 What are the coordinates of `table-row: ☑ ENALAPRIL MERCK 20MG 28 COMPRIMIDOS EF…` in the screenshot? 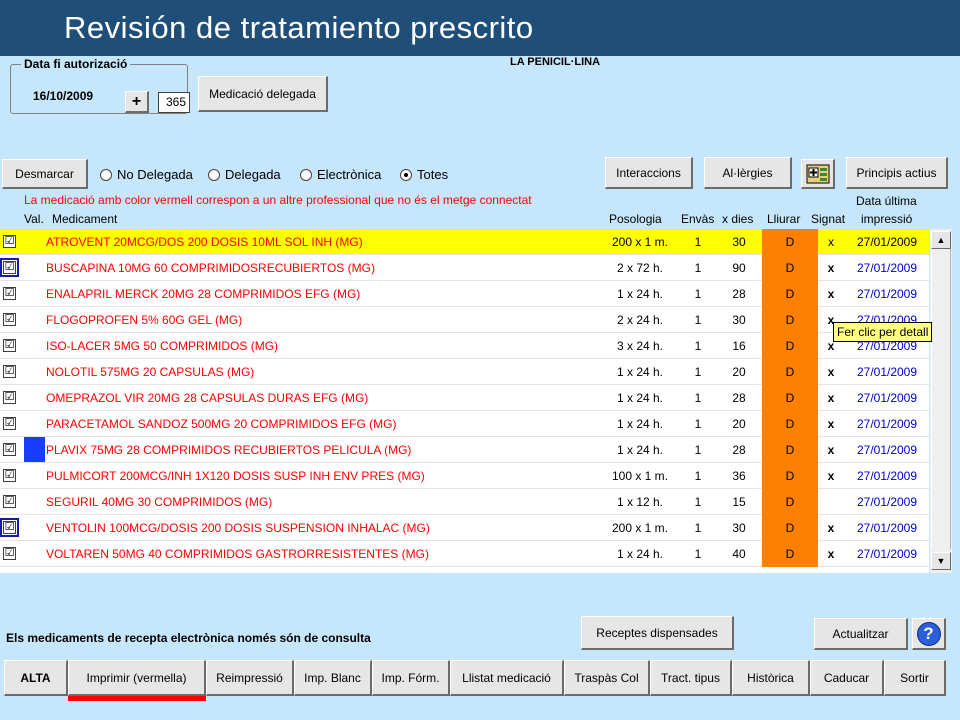 It's located at (464, 294).